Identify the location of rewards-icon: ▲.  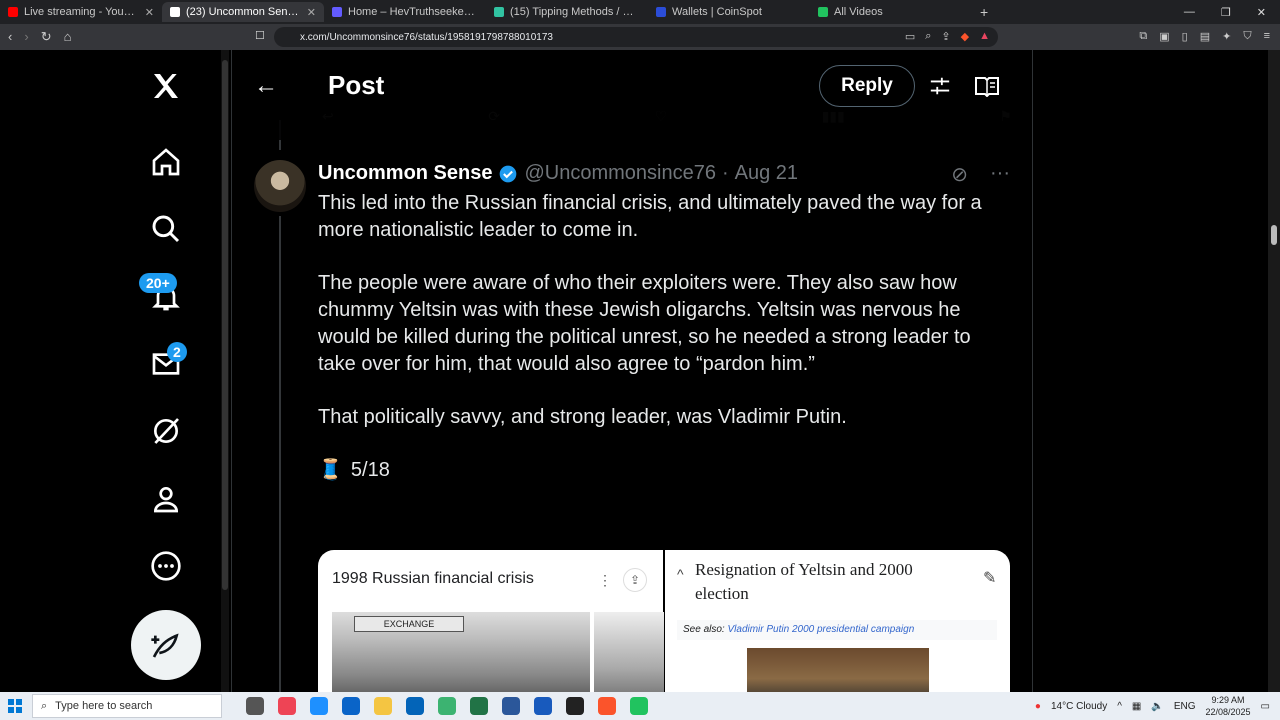
(984, 36).